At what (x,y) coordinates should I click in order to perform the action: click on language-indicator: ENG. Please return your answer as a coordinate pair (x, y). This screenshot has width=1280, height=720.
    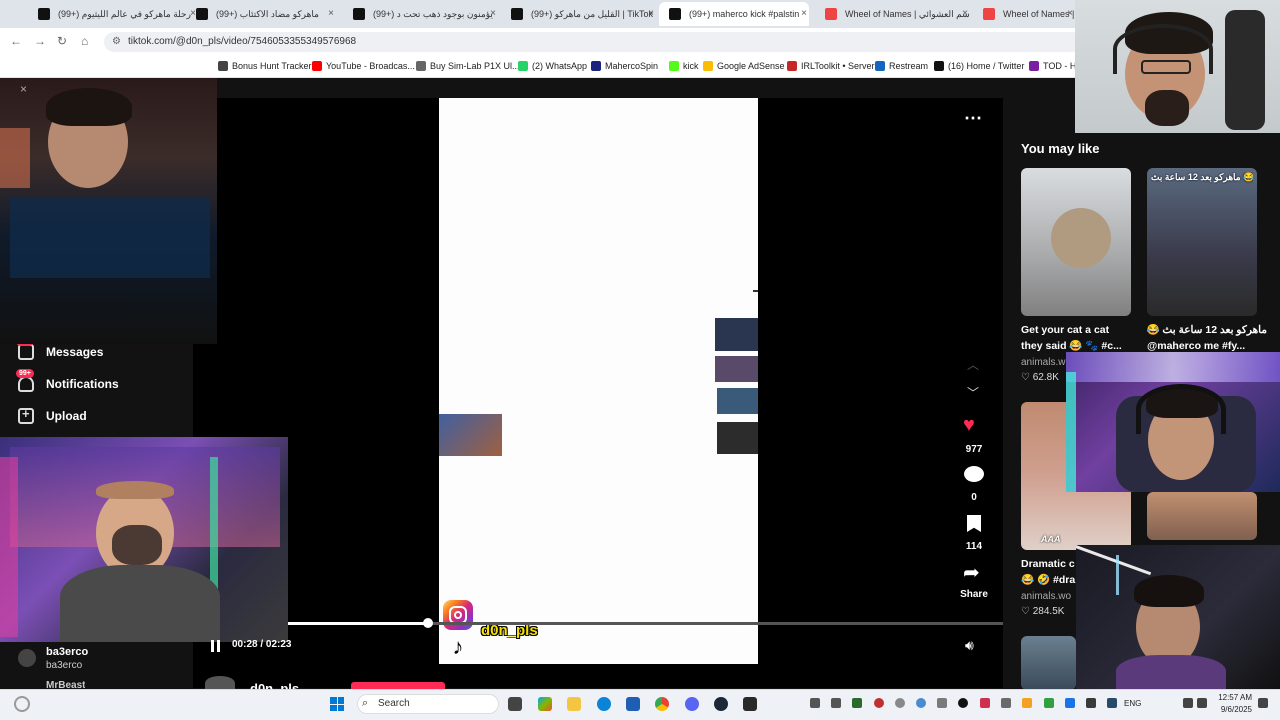
    Looking at the image, I should click on (1132, 703).